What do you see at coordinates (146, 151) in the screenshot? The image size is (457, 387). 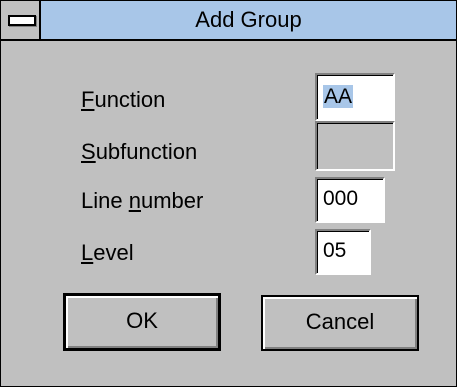 I see `subfunction-label-rest: ubfunction` at bounding box center [146, 151].